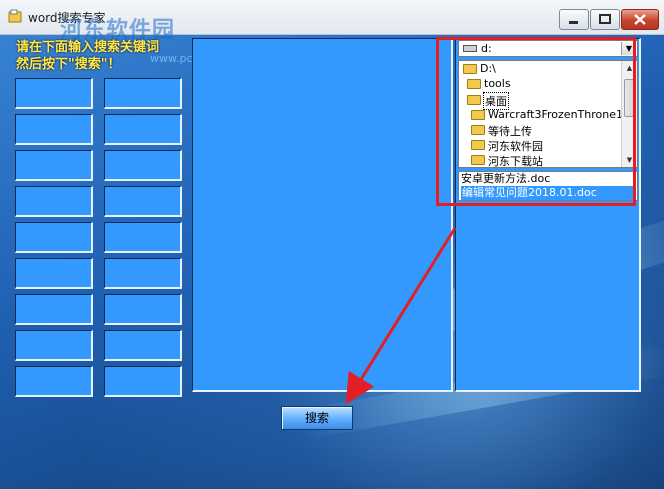  Describe the element at coordinates (317, 418) in the screenshot. I see `search-button: 搜索` at that location.